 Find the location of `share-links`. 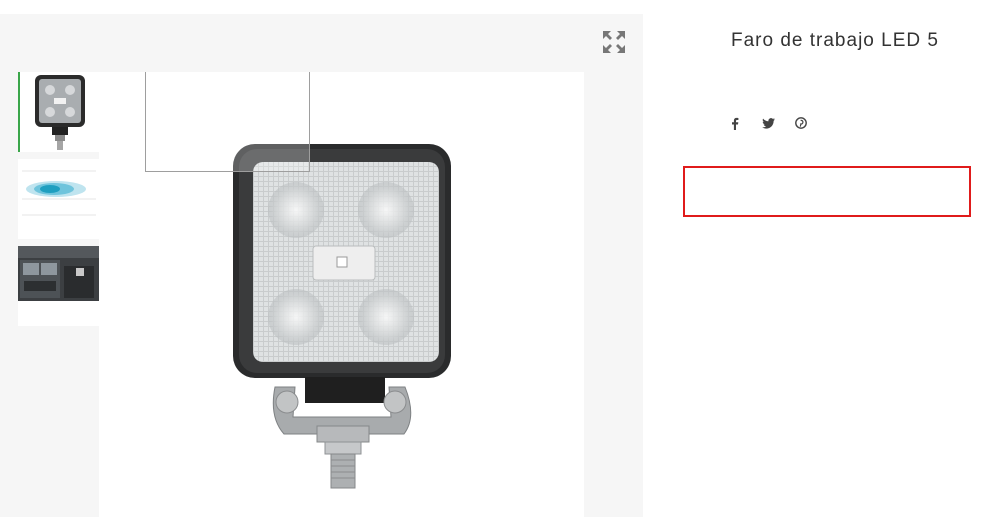

share-links is located at coordinates (768, 123).